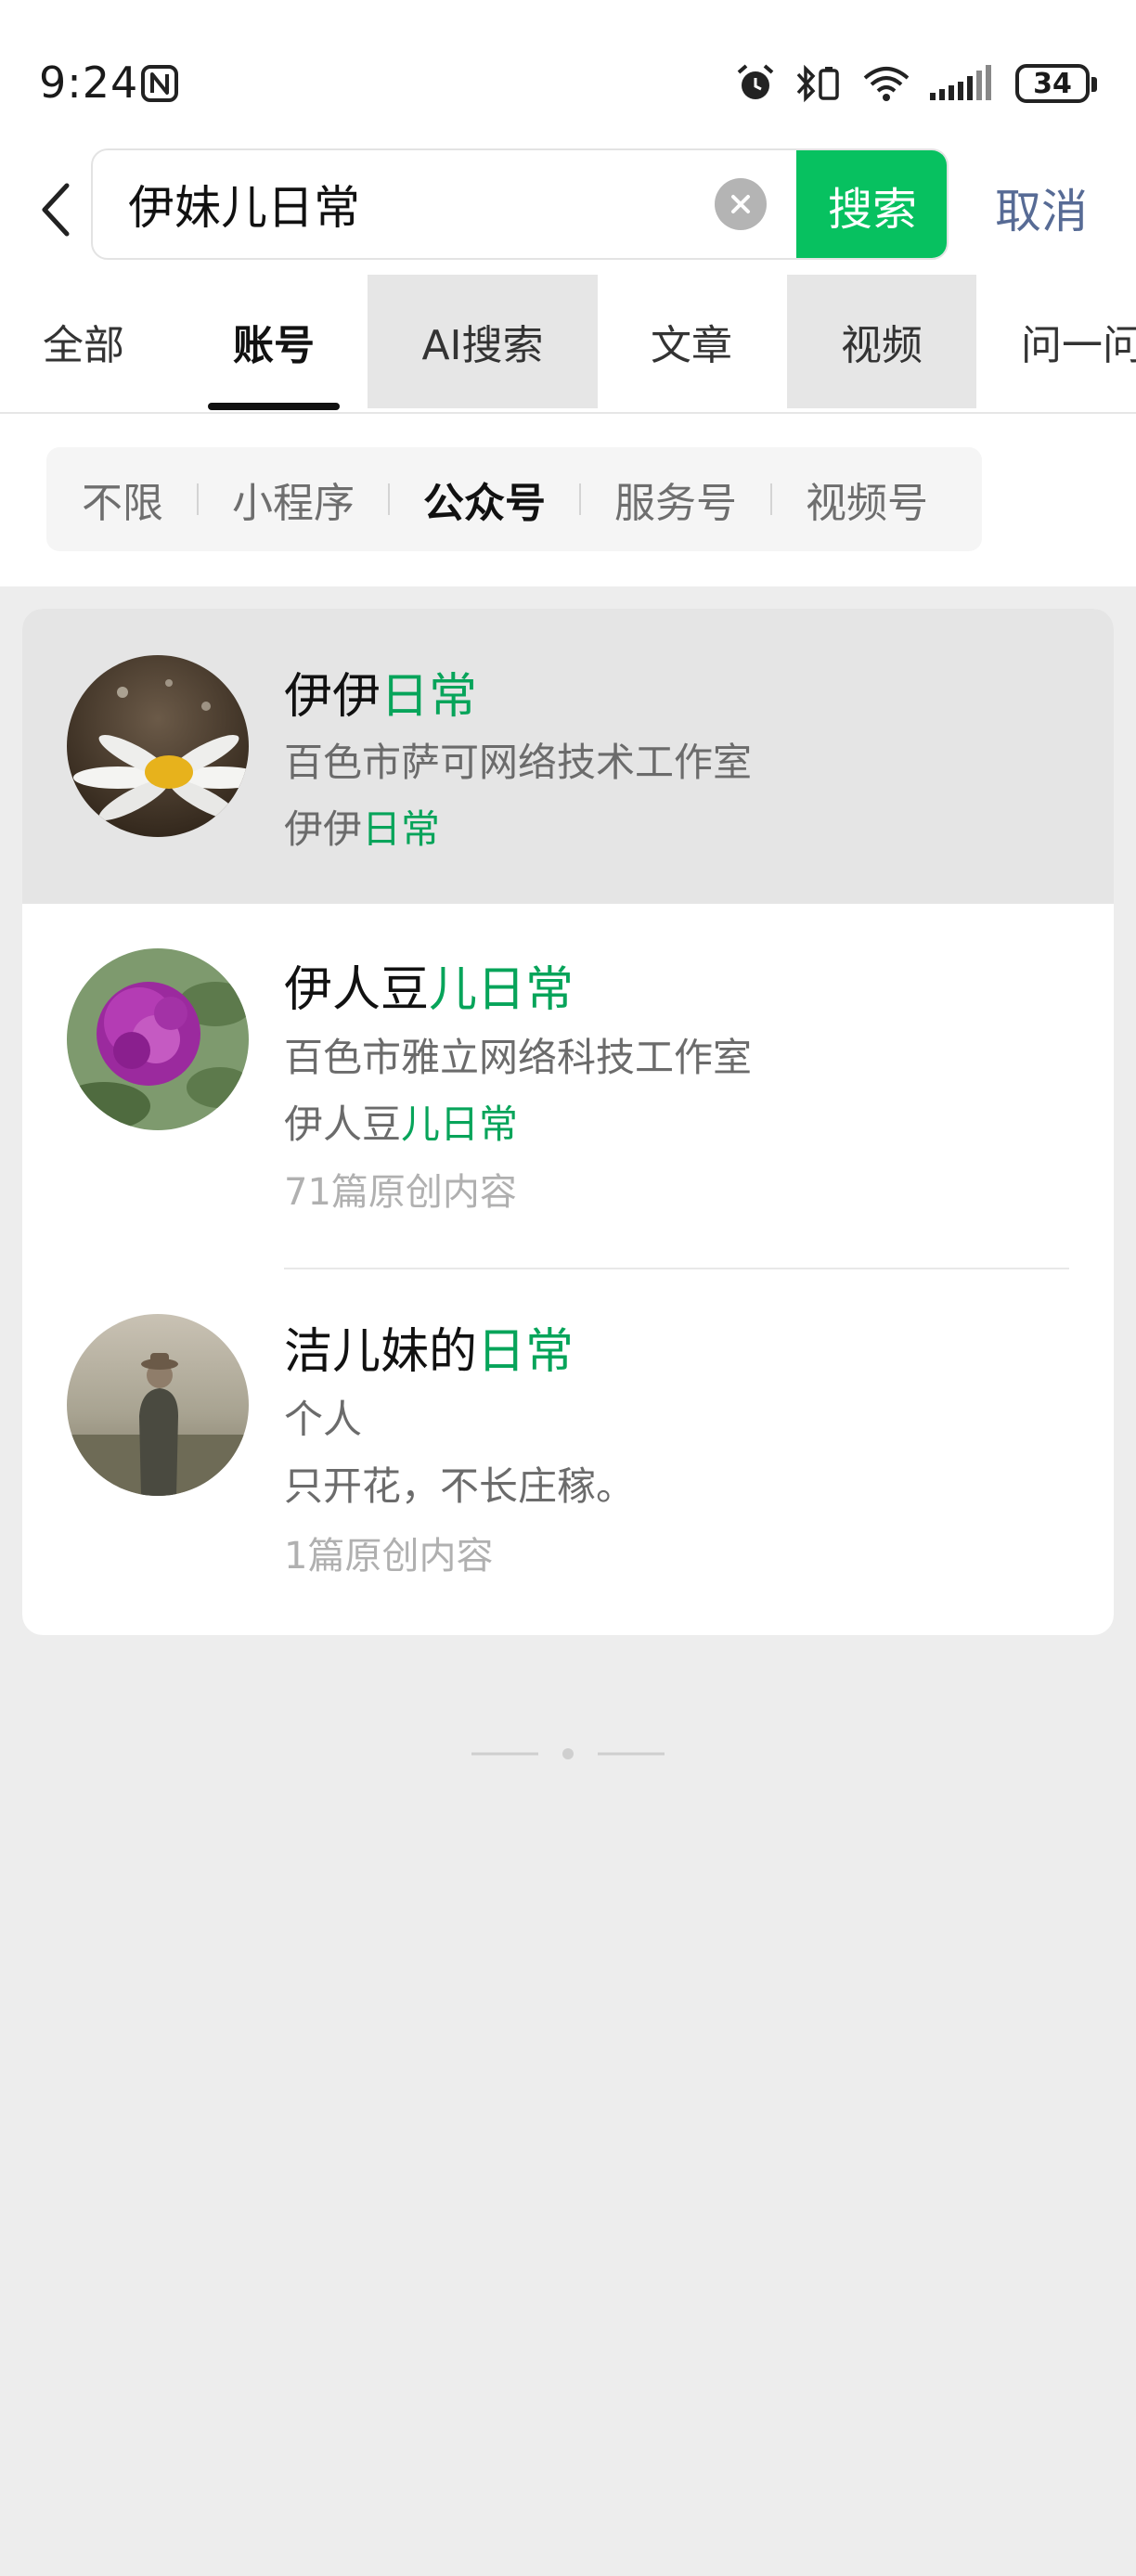  I want to click on filter-area: 不限 小程序 公众号 服务号 视频号, so click(568, 500).